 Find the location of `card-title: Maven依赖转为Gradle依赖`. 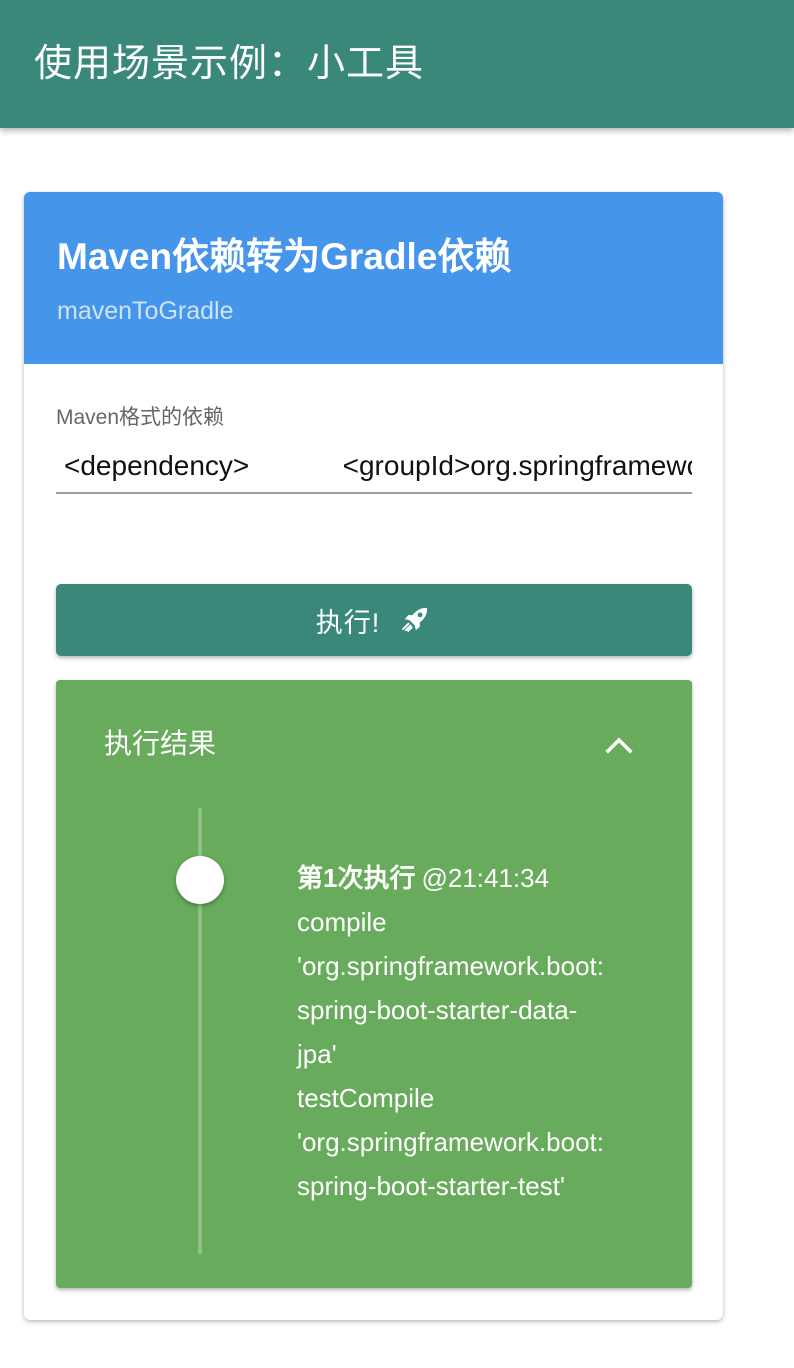

card-title: Maven依赖转为Gradle依赖 is located at coordinates (284, 256).